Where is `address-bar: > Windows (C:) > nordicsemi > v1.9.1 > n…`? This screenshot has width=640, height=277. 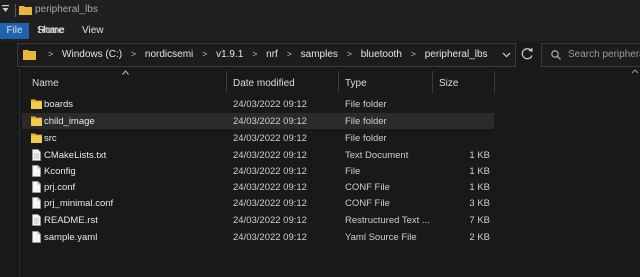
address-bar: > Windows (C:) > nordicsemi > v1.9.1 > n… is located at coordinates (266, 55).